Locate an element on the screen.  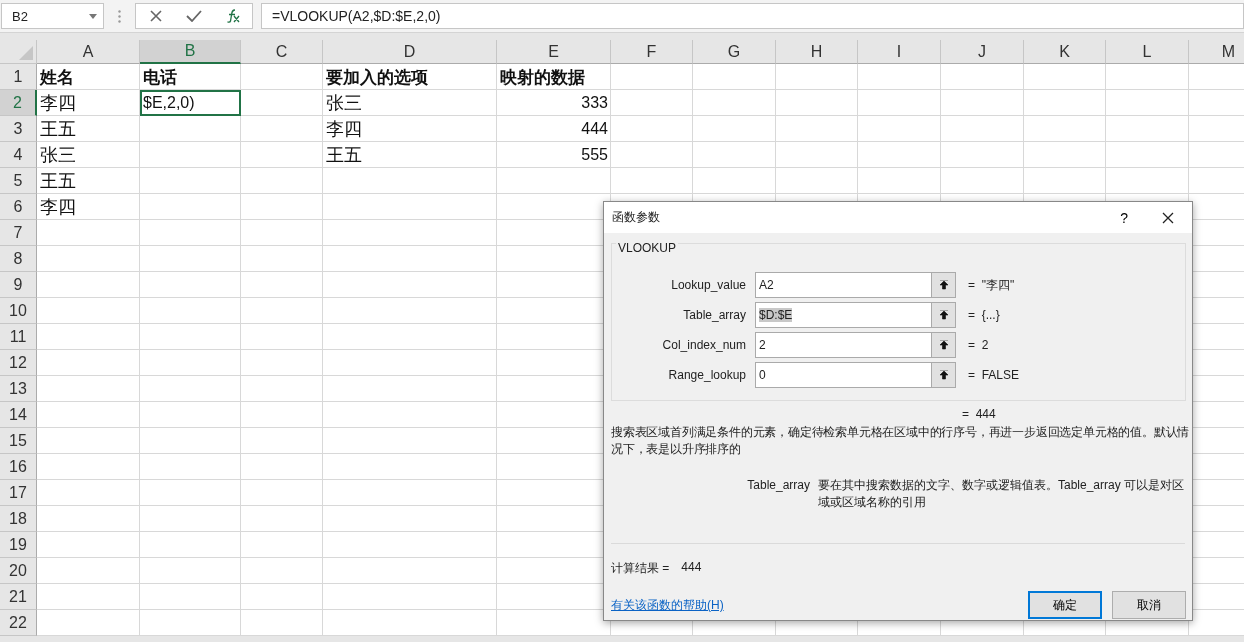
column-header: D is located at coordinates (410, 52).